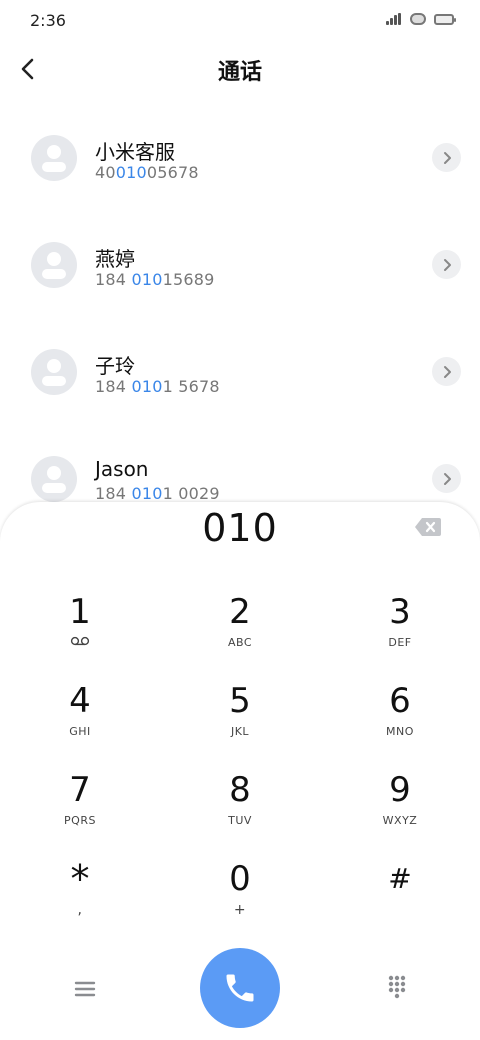  Describe the element at coordinates (445, 19) in the screenshot. I see `battery-icon` at that location.